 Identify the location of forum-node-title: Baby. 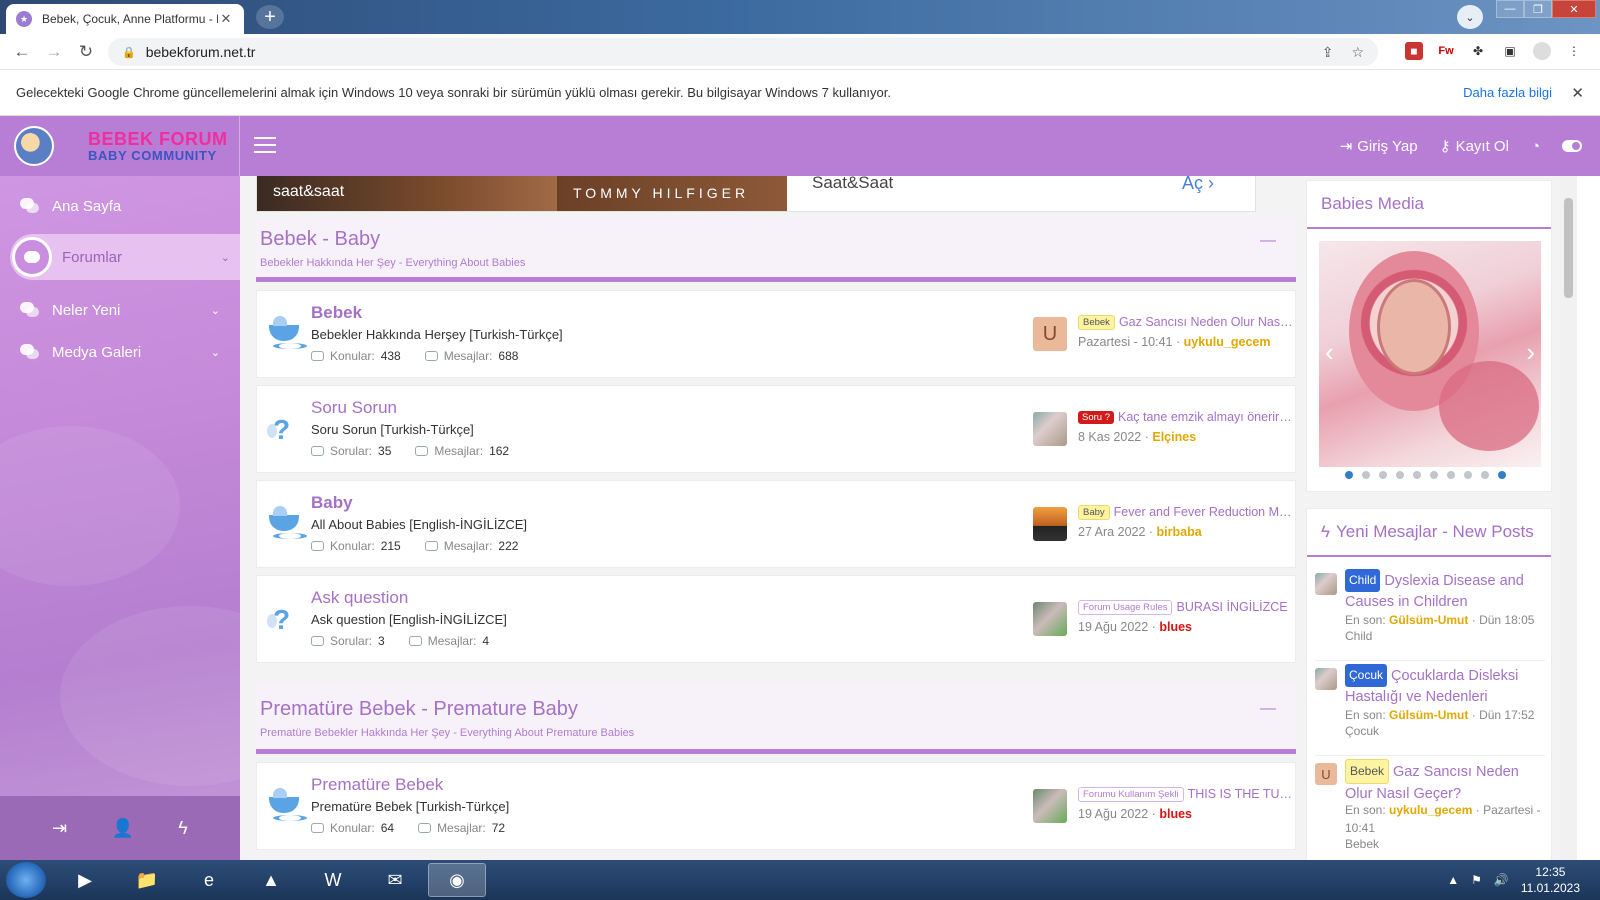
(332, 503).